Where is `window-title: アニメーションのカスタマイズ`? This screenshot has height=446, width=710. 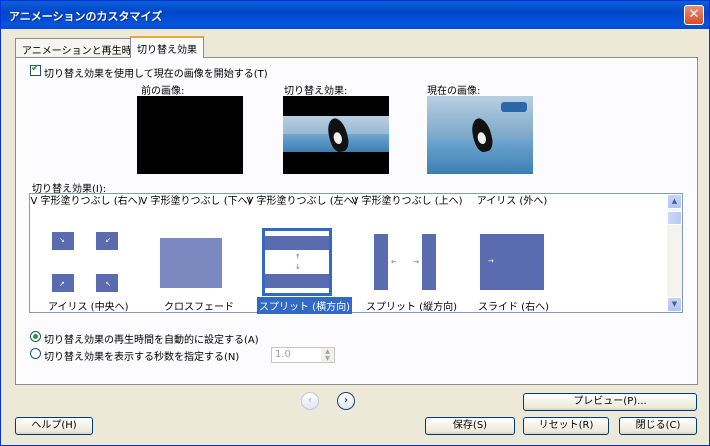 window-title: アニメーションのカスタマイズ is located at coordinates (86, 16).